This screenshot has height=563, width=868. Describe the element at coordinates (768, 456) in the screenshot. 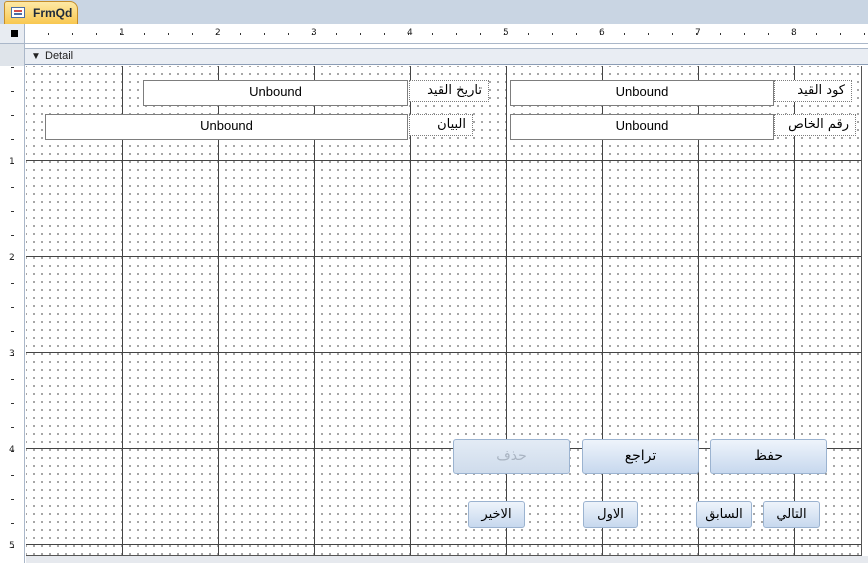

I see `save-button: حفظ` at that location.